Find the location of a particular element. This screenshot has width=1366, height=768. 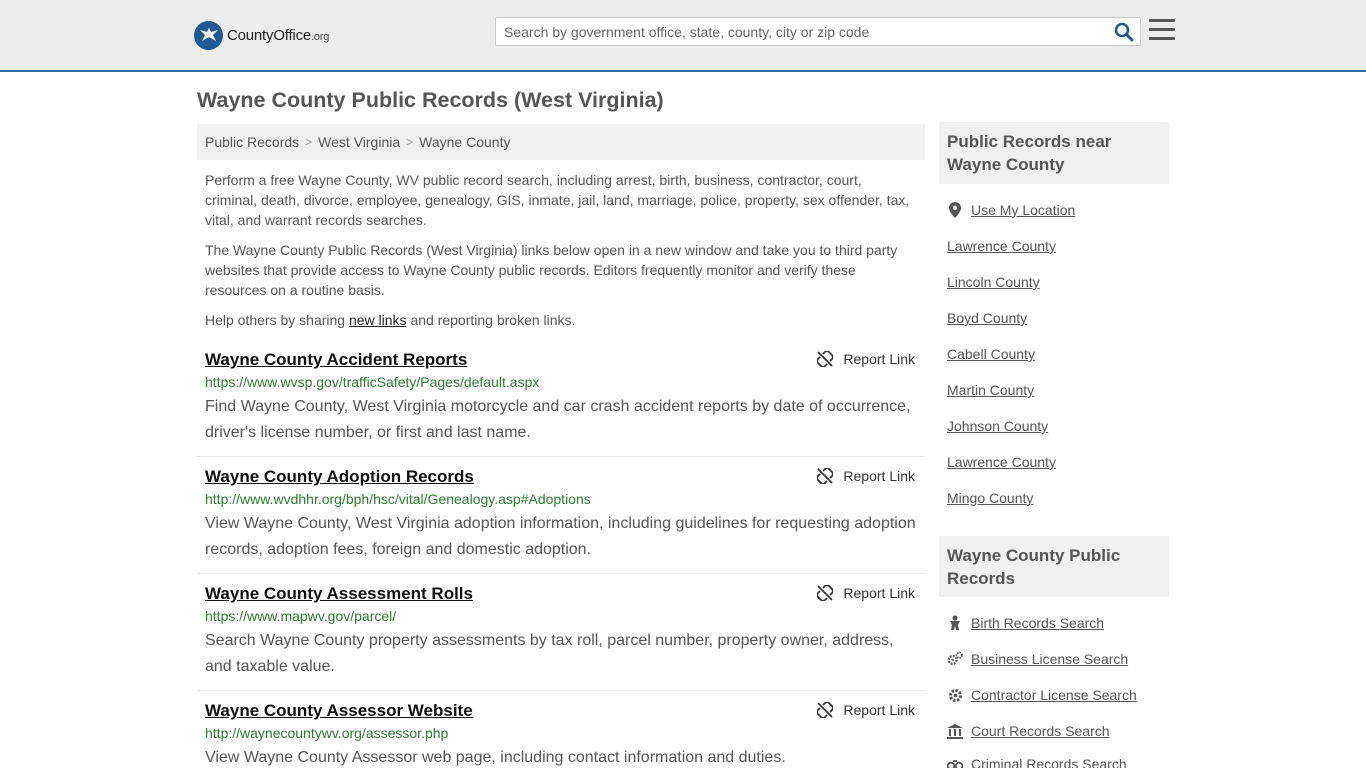

nearby-county-link: Boyd County is located at coordinates (987, 318).